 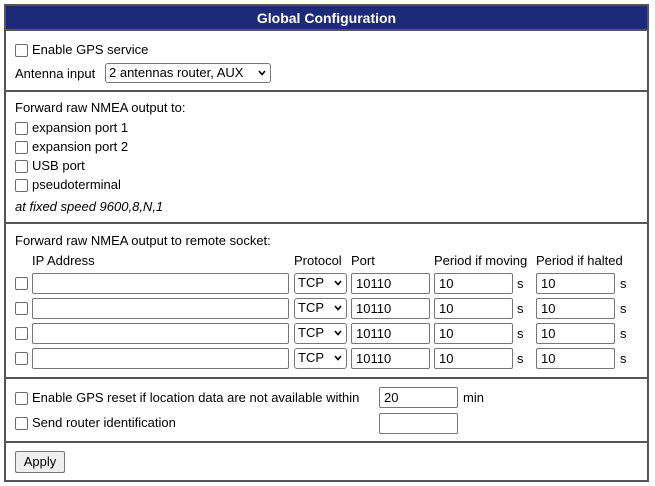 I want to click on enable-gps-label: Enable GPS service, so click(x=90, y=49).